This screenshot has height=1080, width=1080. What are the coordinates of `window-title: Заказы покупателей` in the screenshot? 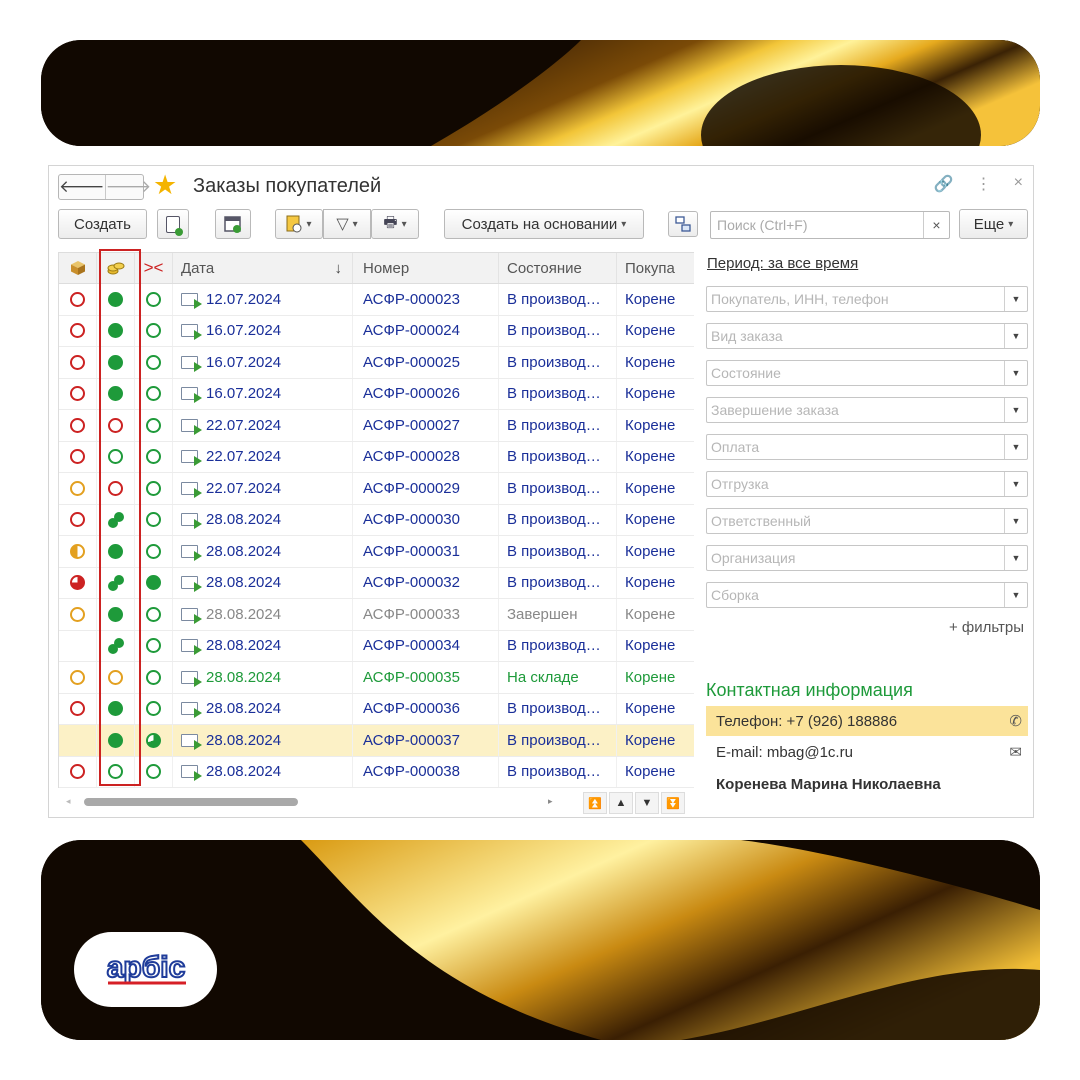 It's located at (287, 186).